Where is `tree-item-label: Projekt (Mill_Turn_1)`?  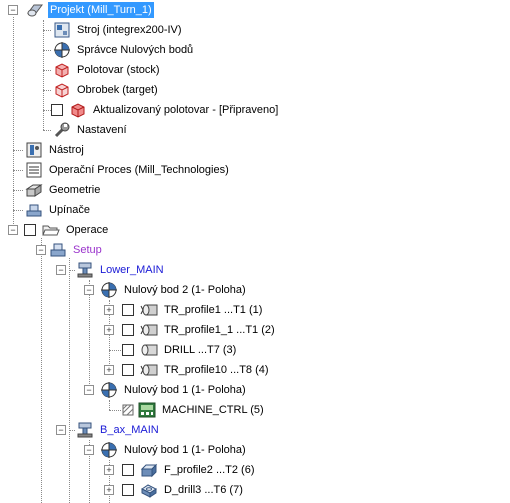 tree-item-label: Projekt (Mill_Turn_1) is located at coordinates (101, 10).